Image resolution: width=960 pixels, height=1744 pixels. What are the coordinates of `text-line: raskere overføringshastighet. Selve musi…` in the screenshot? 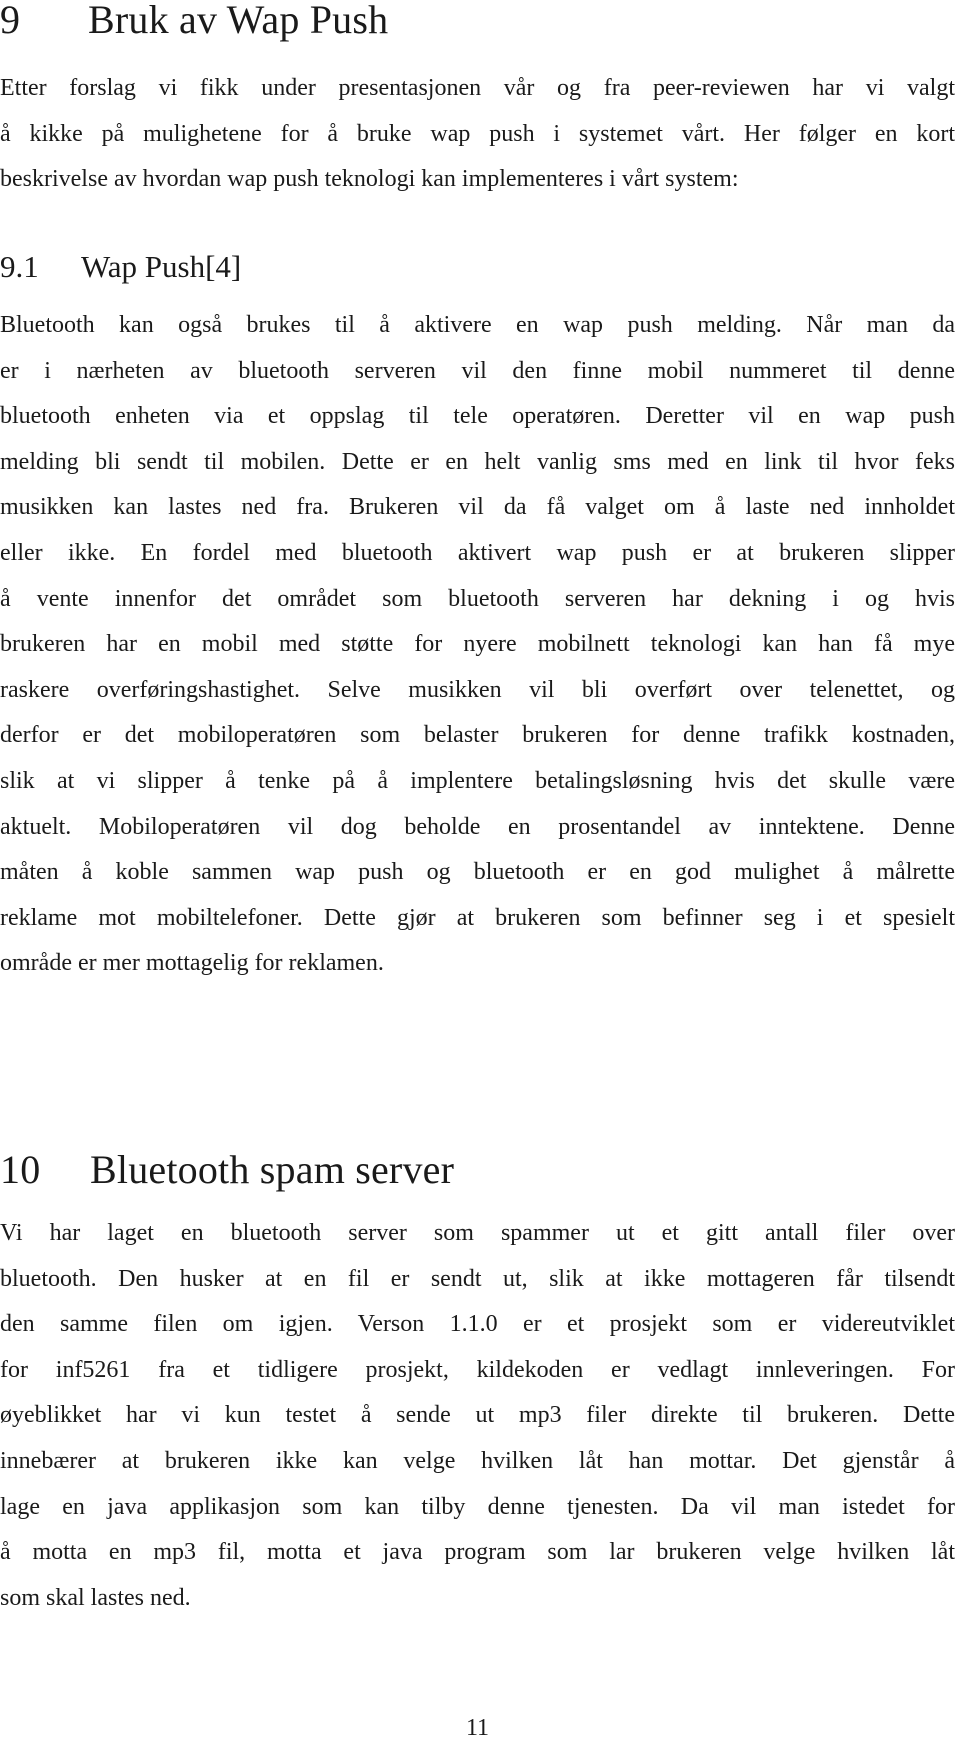 It's located at (477, 689).